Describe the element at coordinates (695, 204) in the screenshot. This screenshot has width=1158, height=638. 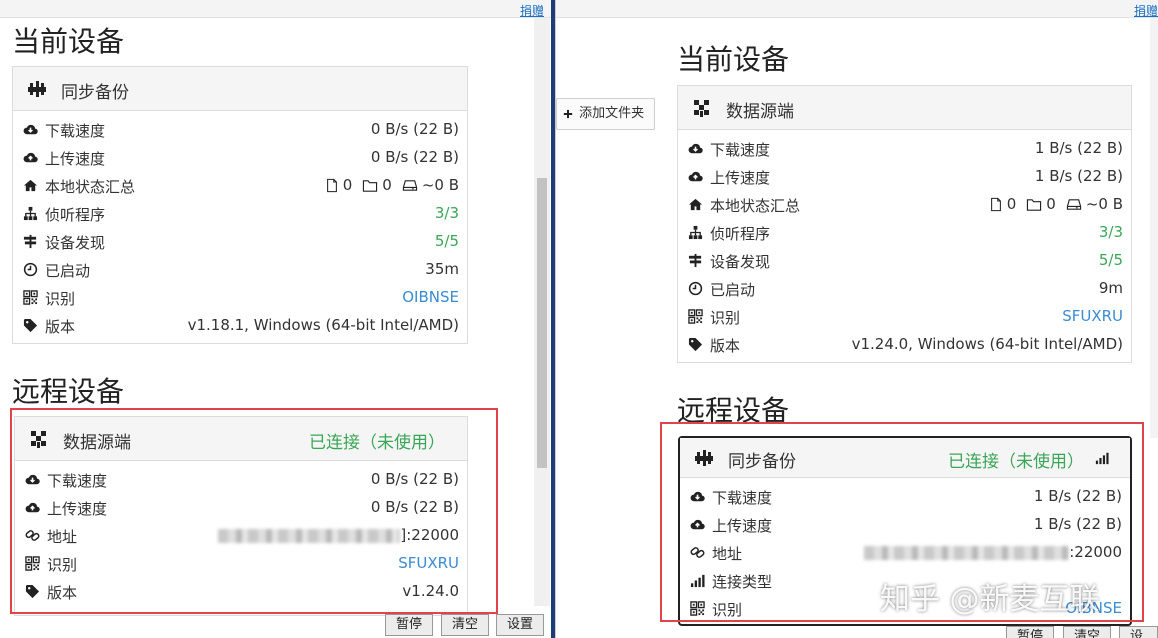
I see `home-icon` at that location.